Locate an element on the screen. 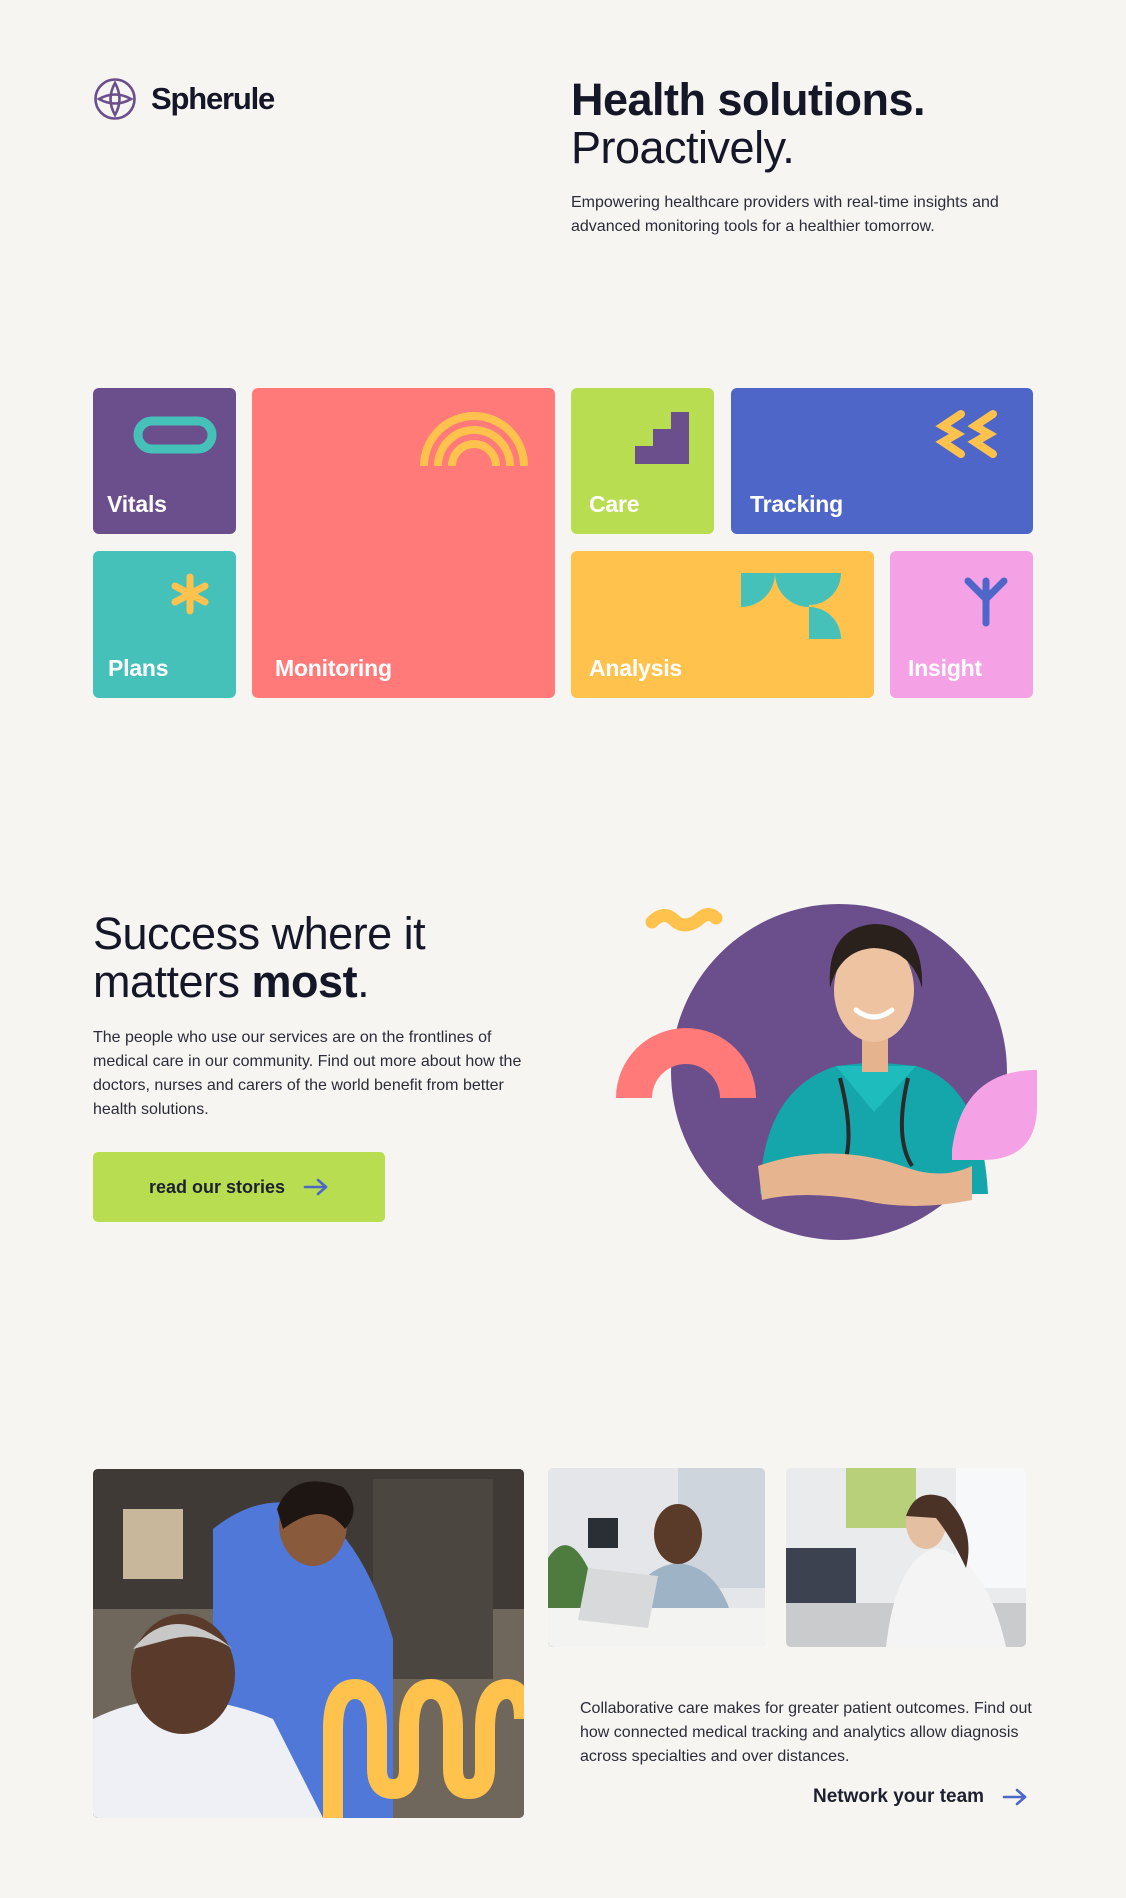 The image size is (1126, 1898). hero-title: Health solutions. Proactively. is located at coordinates (748, 123).